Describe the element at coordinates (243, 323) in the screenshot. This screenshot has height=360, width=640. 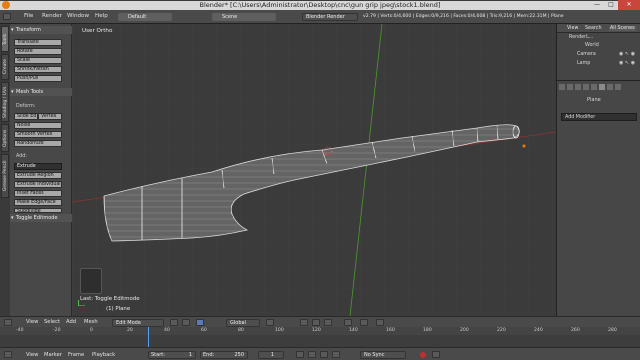
I see `transform-orientation-select: Global` at that location.